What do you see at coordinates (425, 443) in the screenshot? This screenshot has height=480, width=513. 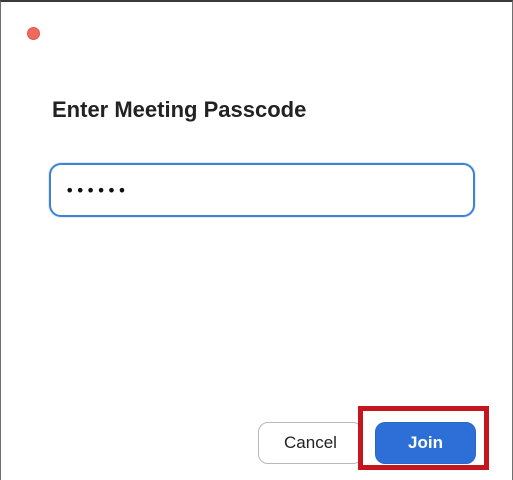 I see `join-button: Join` at bounding box center [425, 443].